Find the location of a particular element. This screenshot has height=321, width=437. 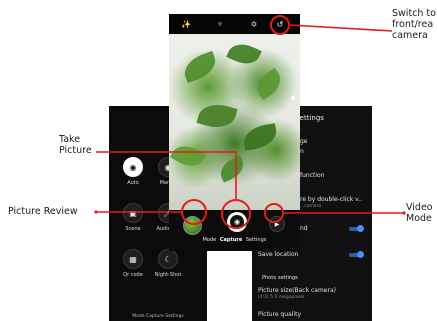

picture-review-line-end is located at coordinates (96, 212).